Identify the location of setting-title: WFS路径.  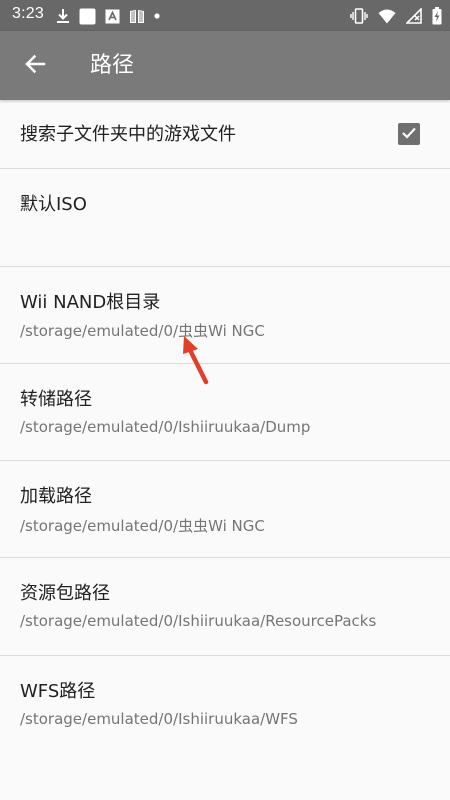
(58, 691).